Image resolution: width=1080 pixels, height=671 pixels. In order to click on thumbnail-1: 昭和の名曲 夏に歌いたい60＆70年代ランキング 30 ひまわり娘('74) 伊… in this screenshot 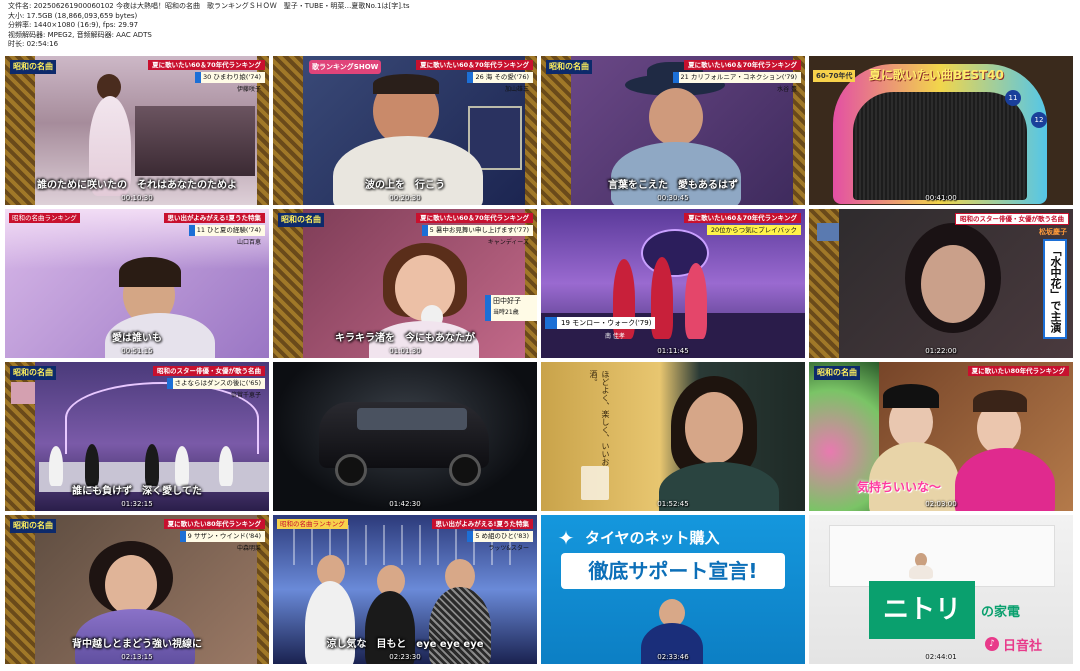, I will do `click(137, 130)`.